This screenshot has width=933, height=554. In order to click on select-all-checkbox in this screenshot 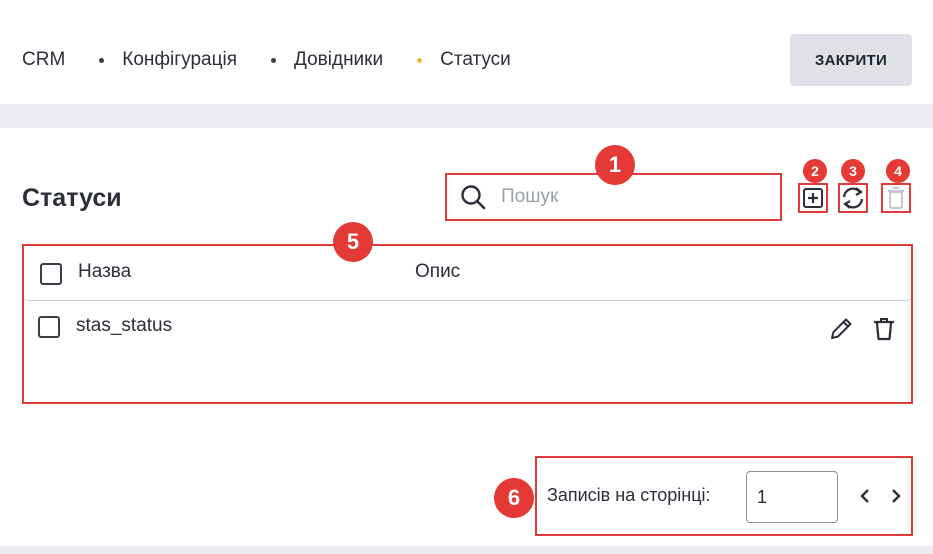, I will do `click(51, 274)`.